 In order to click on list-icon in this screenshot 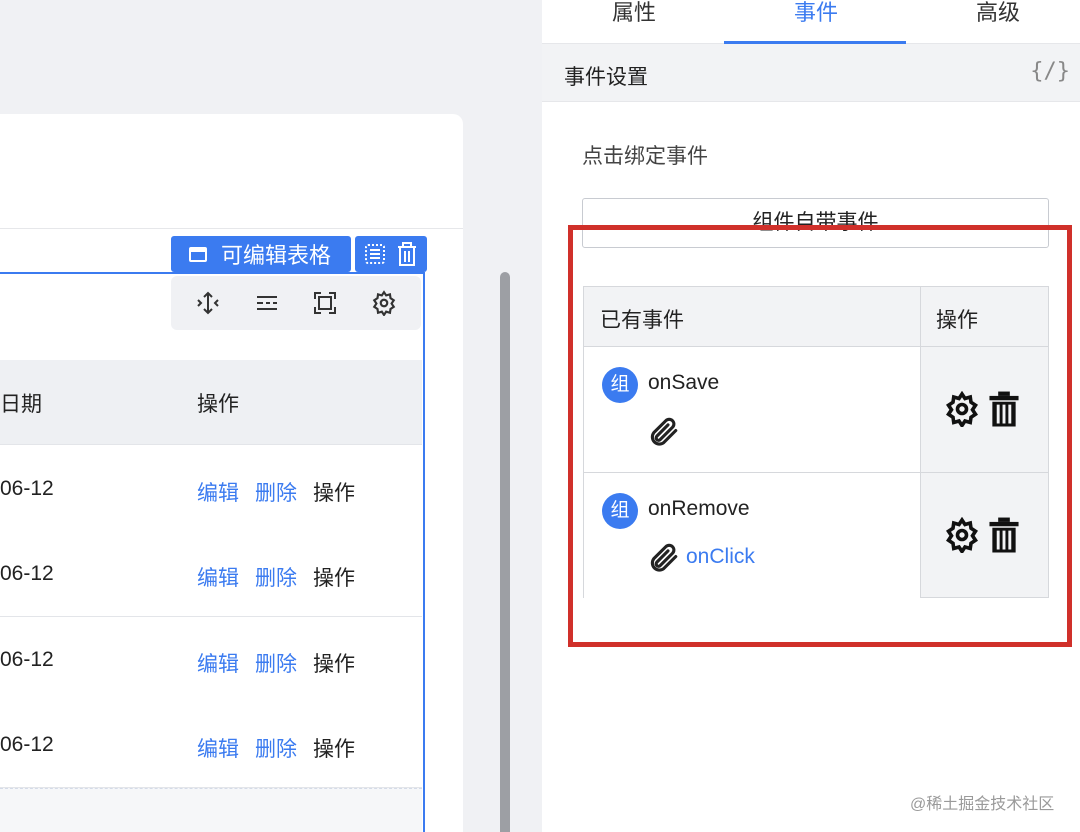, I will do `click(375, 254)`.